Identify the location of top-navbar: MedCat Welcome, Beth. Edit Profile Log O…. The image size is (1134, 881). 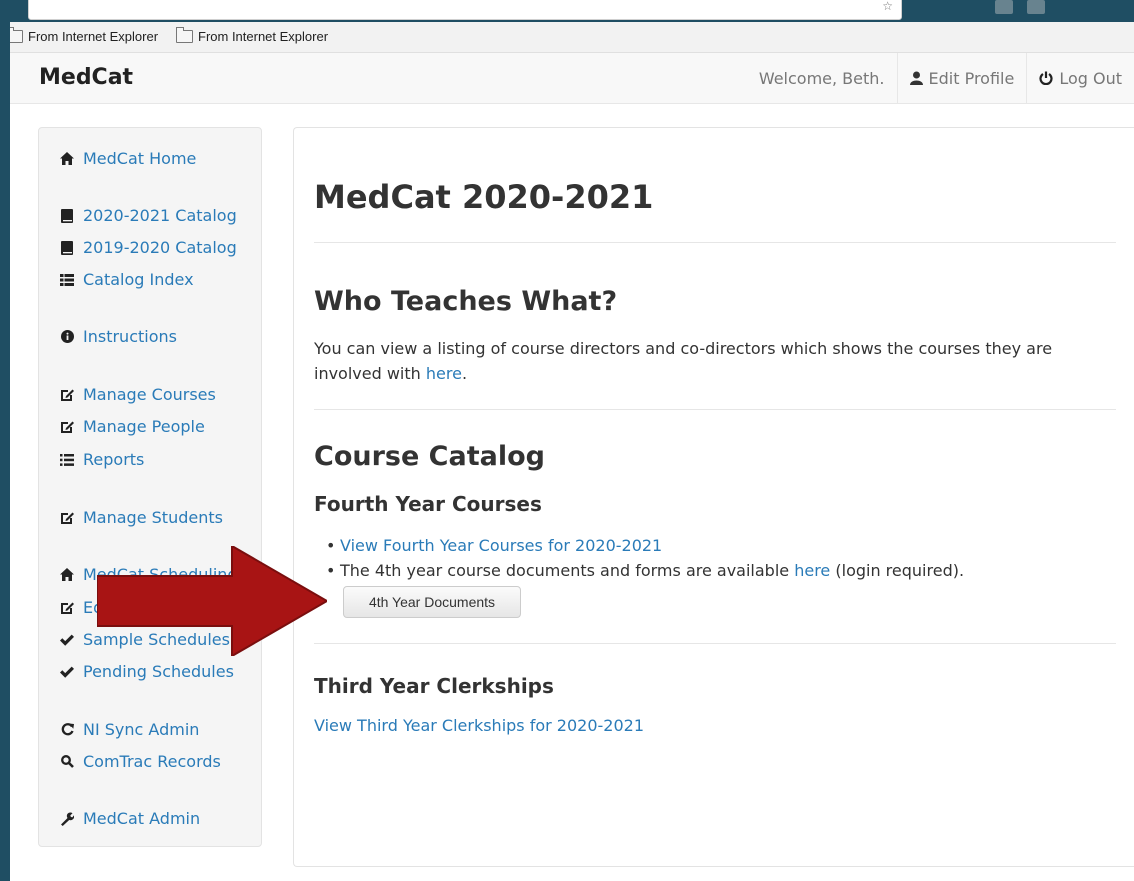
(572, 78).